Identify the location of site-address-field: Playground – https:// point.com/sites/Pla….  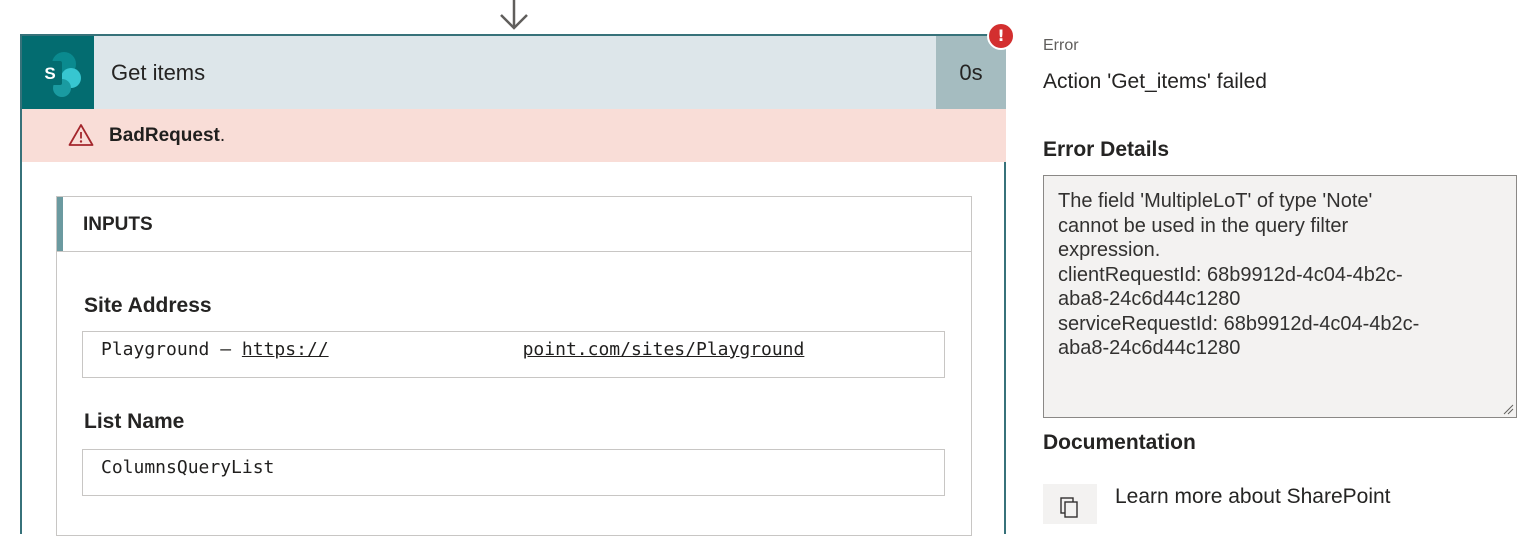
(513, 354).